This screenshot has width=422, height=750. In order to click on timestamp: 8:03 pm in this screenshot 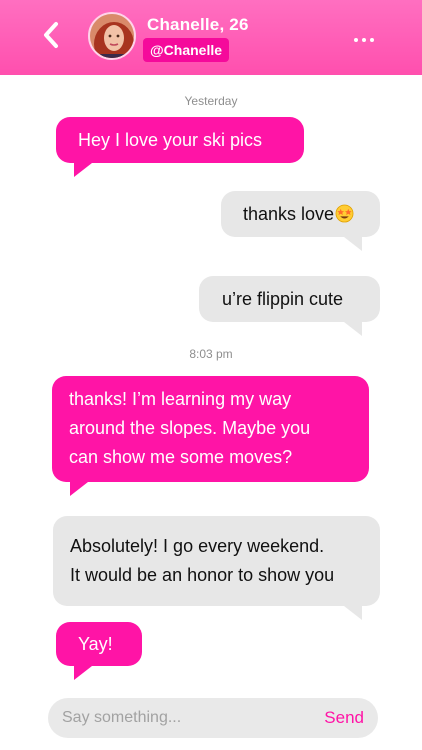, I will do `click(211, 354)`.